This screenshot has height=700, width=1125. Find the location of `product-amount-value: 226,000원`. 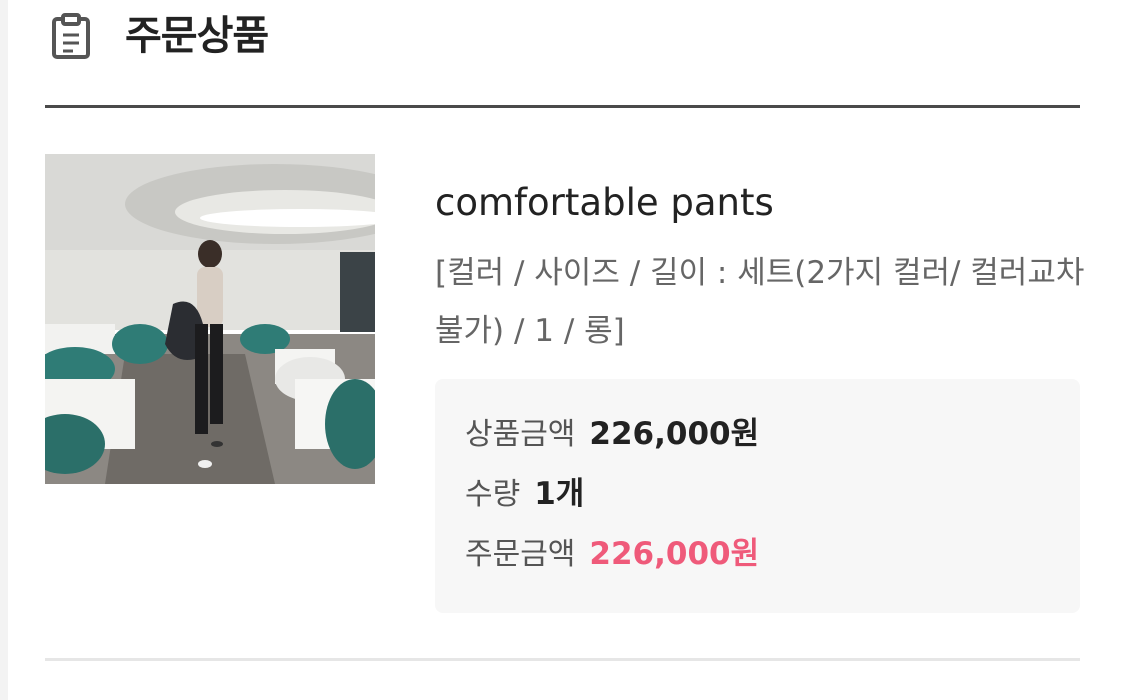

product-amount-value: 226,000원 is located at coordinates (674, 434).